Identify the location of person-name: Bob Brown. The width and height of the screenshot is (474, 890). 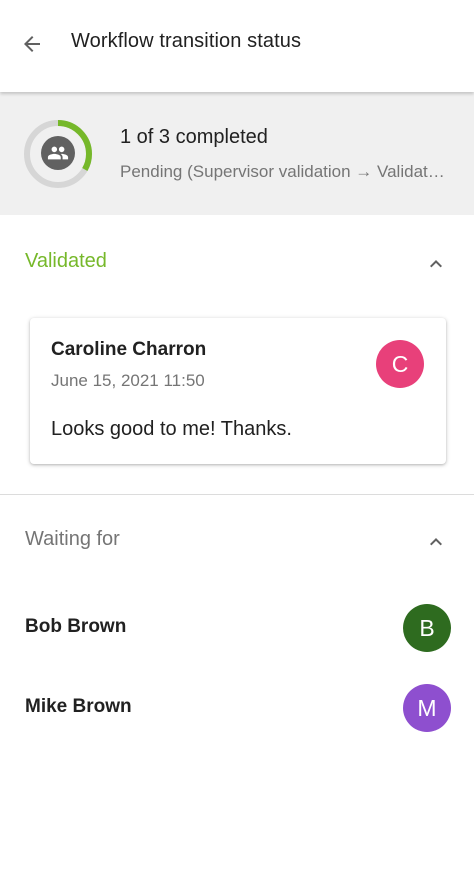
(76, 626).